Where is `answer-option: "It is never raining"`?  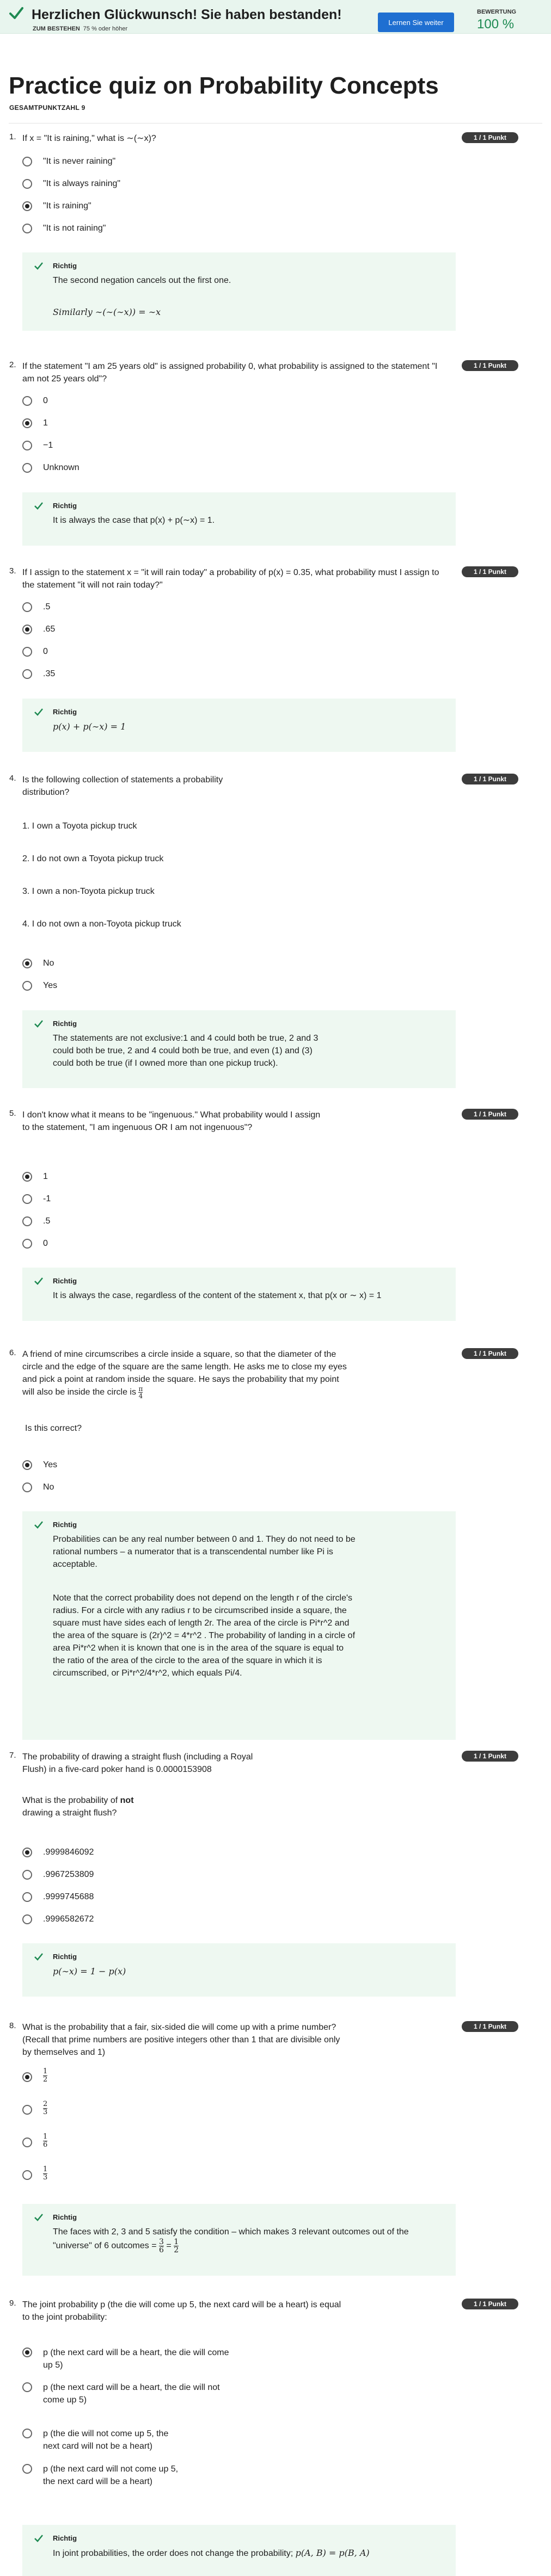
answer-option: "It is never raining" is located at coordinates (68, 162).